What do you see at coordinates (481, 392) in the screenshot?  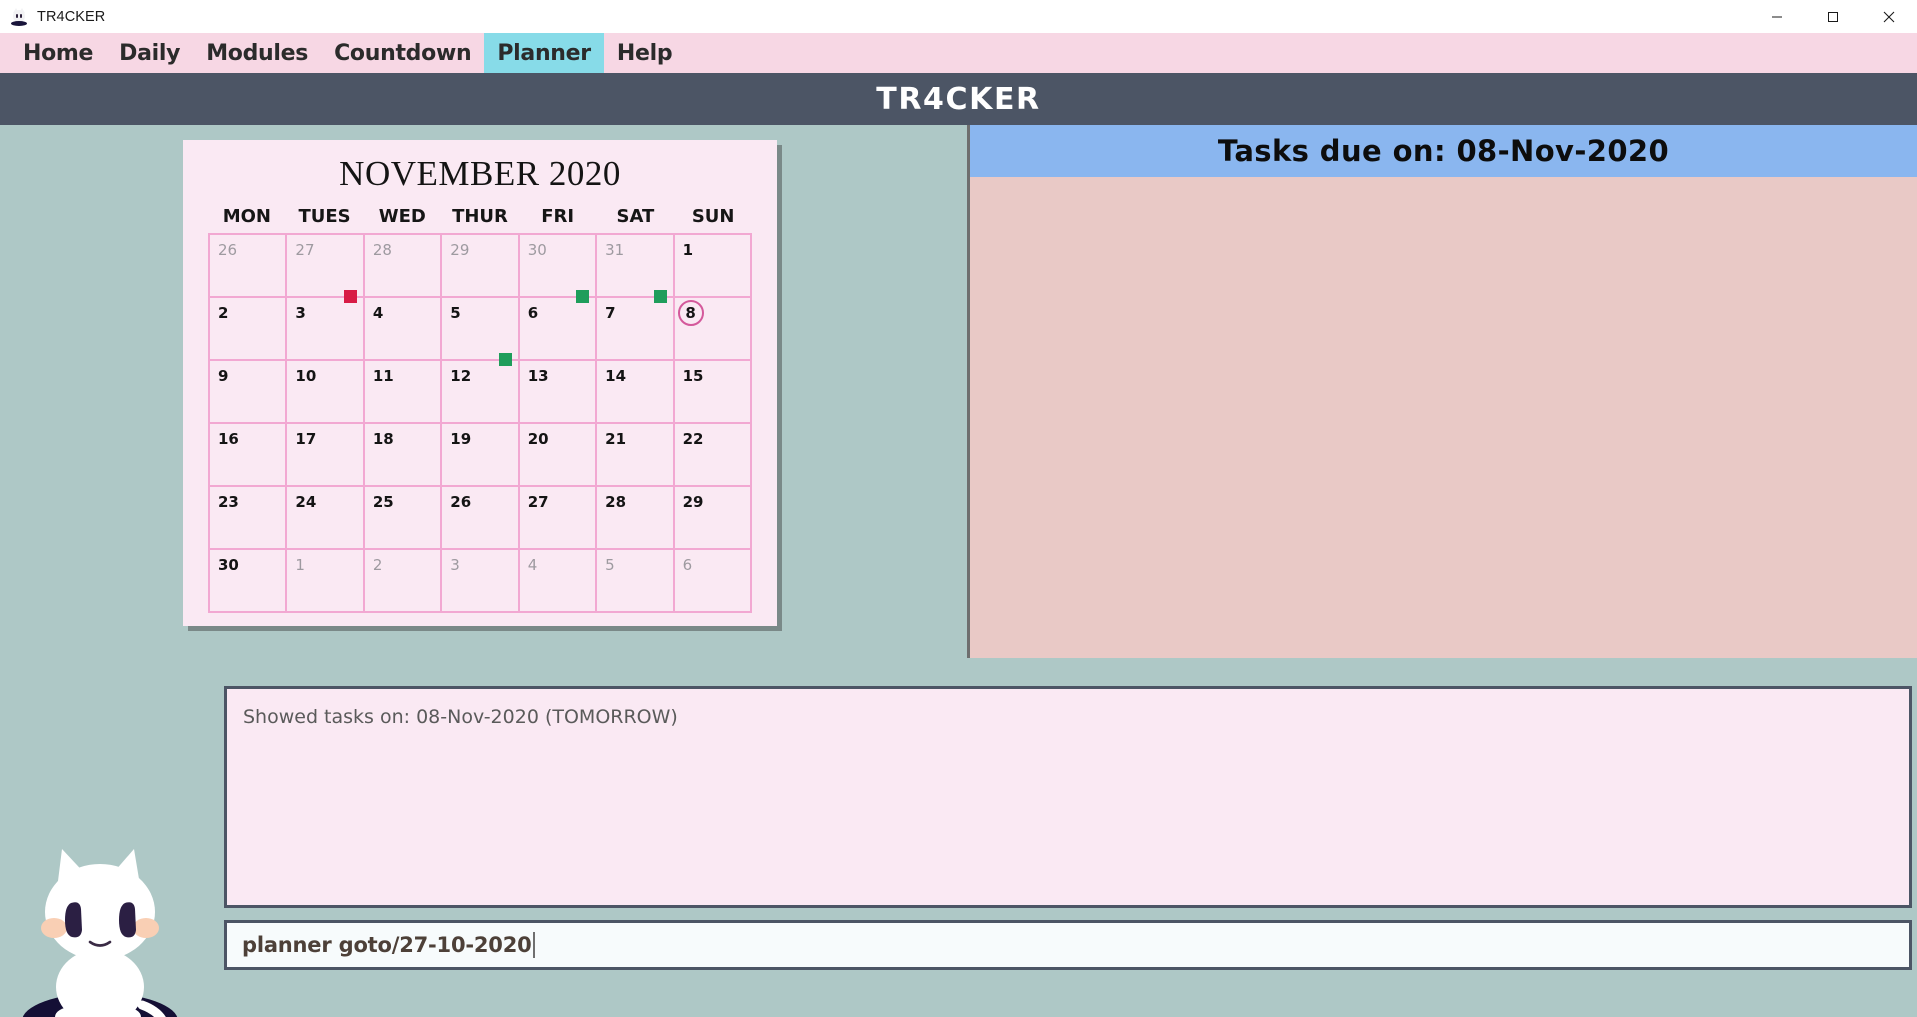 I see `calendar-day-cell: 12` at bounding box center [481, 392].